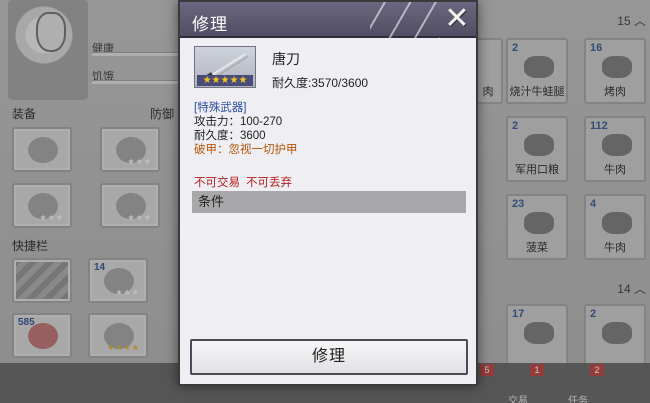  Describe the element at coordinates (286, 59) in the screenshot. I see `item-name: 唐刀` at that location.